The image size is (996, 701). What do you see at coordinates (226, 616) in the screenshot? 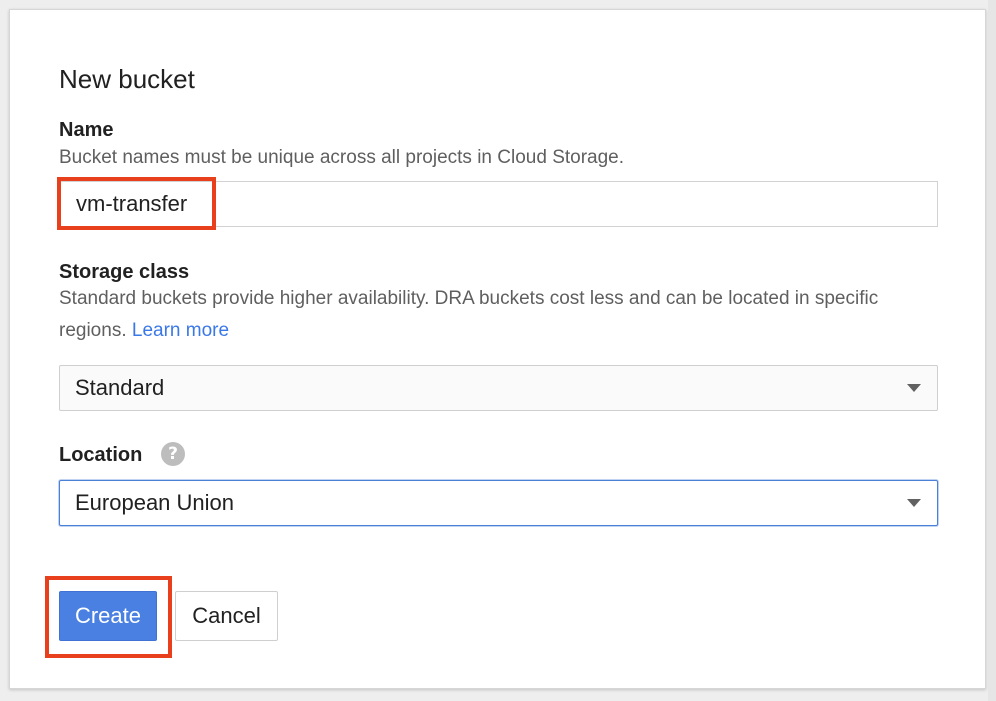
I see `cancel-button: Cancel` at bounding box center [226, 616].